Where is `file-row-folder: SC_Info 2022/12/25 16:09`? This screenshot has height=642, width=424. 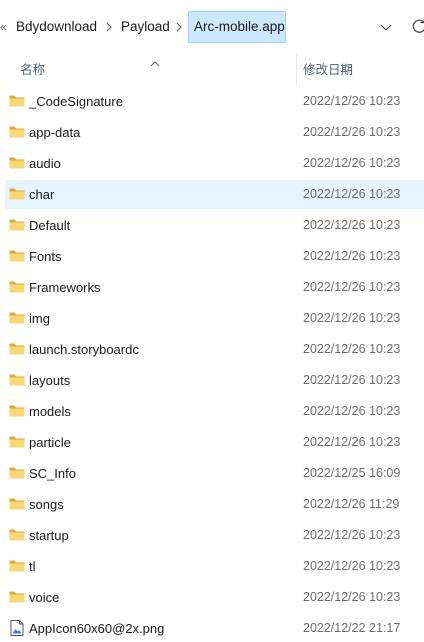 file-row-folder: SC_Info 2022/12/25 16:09 is located at coordinates (212, 473).